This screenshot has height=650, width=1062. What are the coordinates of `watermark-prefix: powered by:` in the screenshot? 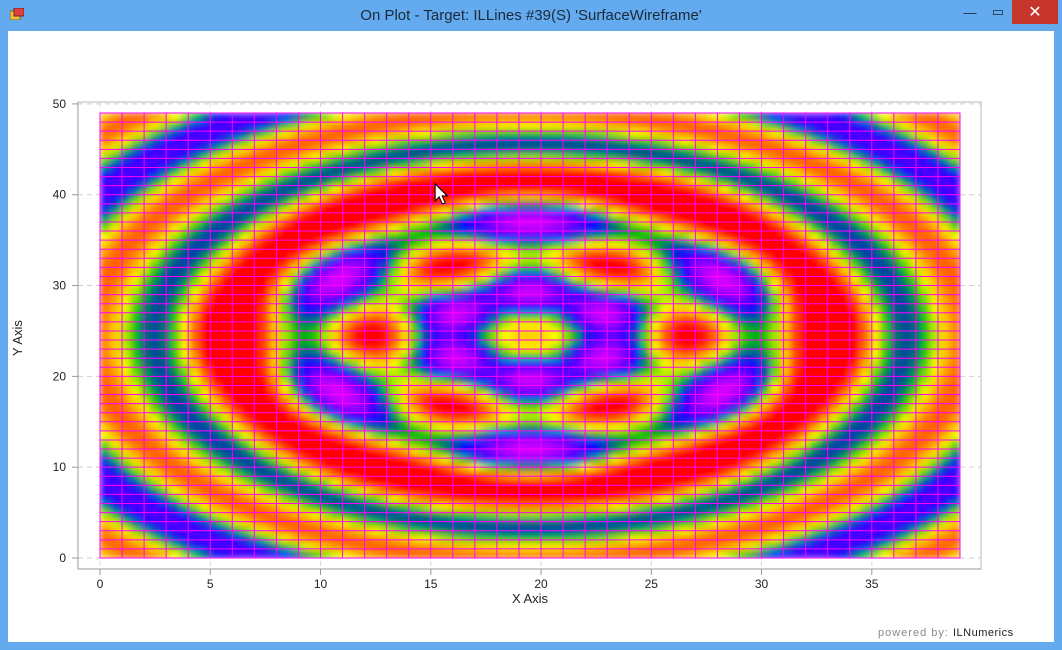 It's located at (913, 633).